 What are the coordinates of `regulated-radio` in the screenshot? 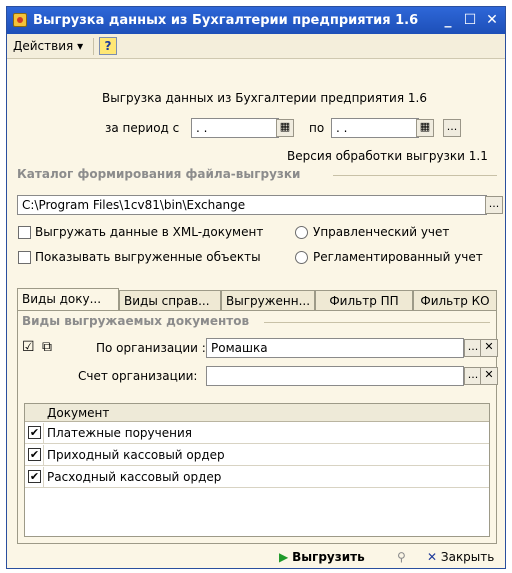 It's located at (301, 257).